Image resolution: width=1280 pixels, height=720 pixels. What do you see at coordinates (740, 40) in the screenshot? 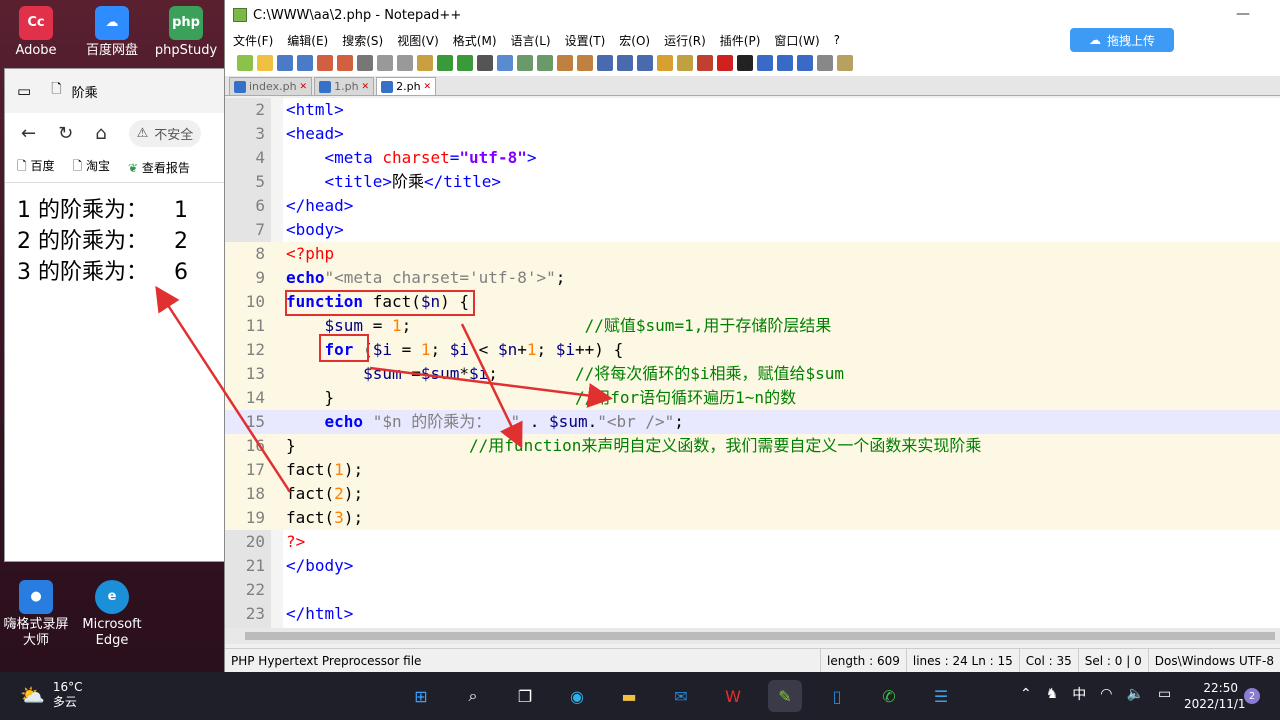
I see `menu-plugins: 插件(P)` at bounding box center [740, 40].